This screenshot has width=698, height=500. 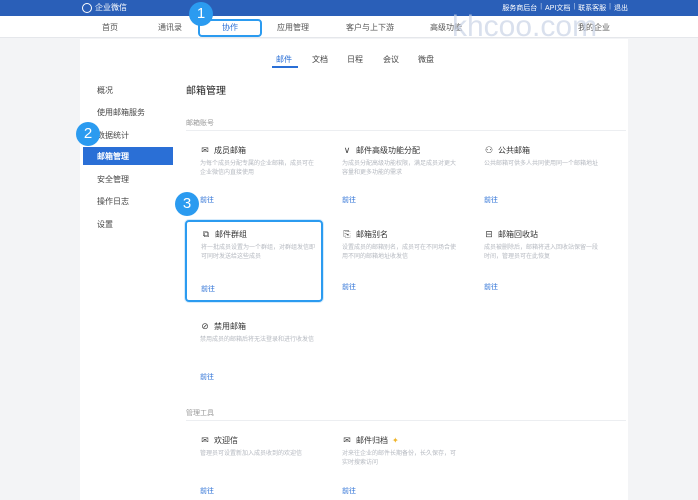 I want to click on nav-app-management: 应用管理, so click(x=293, y=27).